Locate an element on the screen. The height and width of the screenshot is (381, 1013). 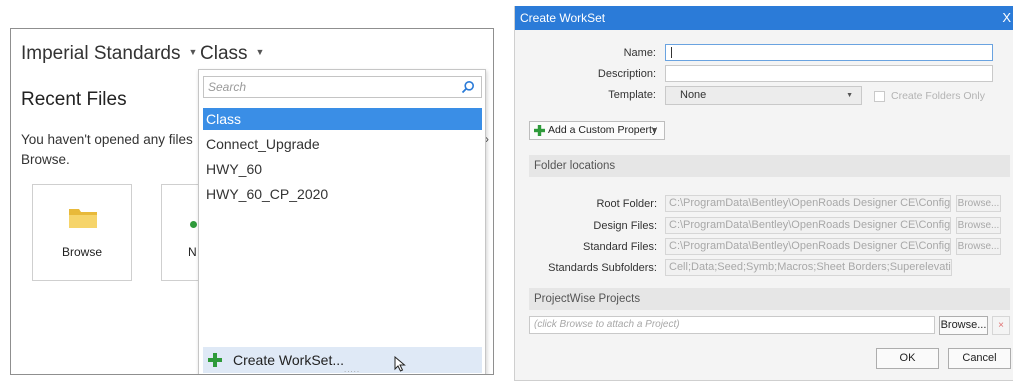
dialog-title: Create WorkSet is located at coordinates (563, 18).